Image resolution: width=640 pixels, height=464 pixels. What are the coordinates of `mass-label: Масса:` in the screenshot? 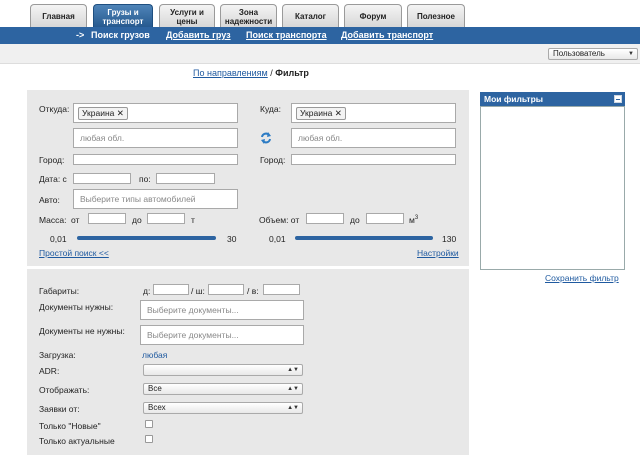 It's located at (53, 220).